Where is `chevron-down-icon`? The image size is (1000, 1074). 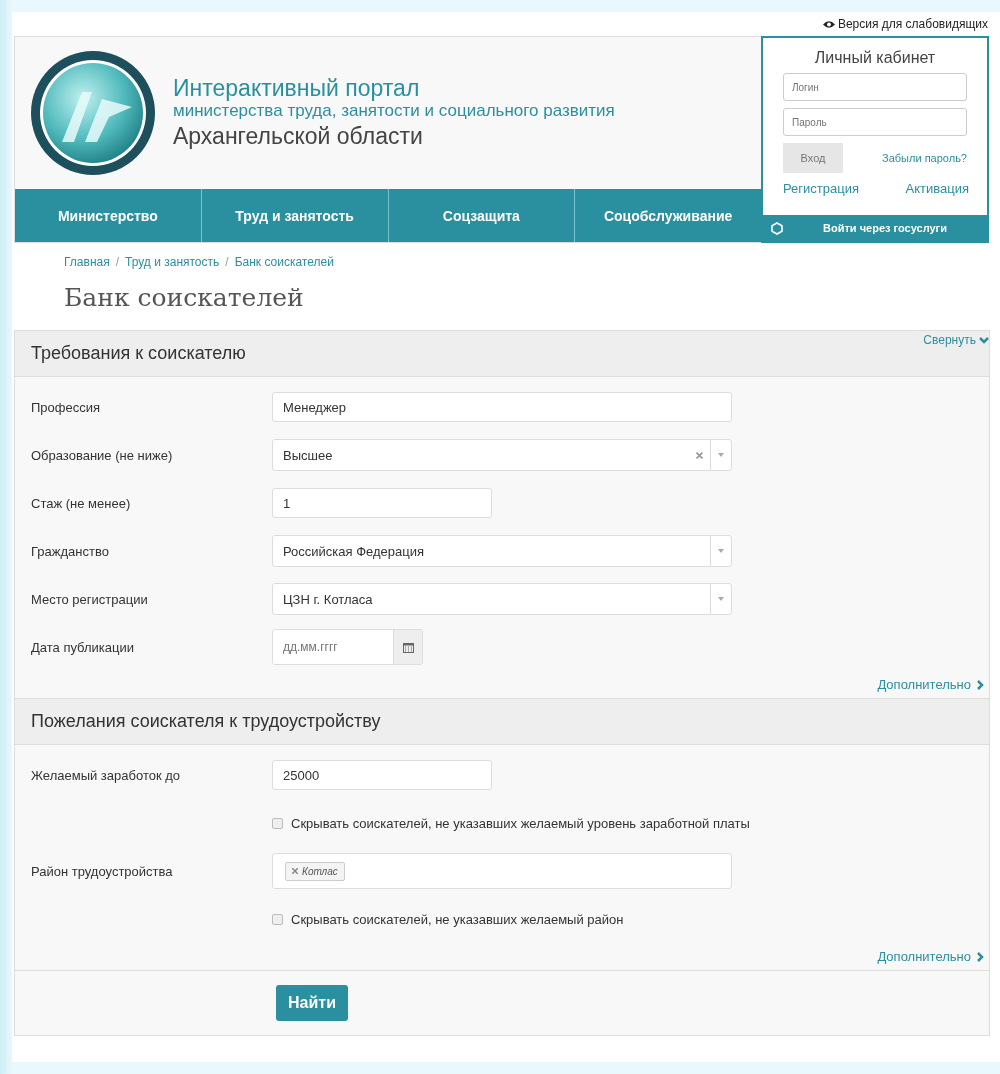 chevron-down-icon is located at coordinates (984, 340).